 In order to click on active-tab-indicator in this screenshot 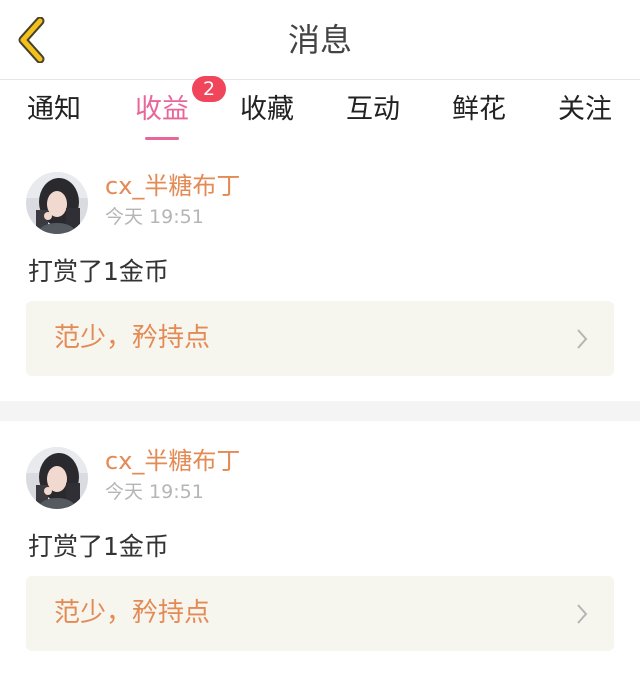, I will do `click(162, 138)`.